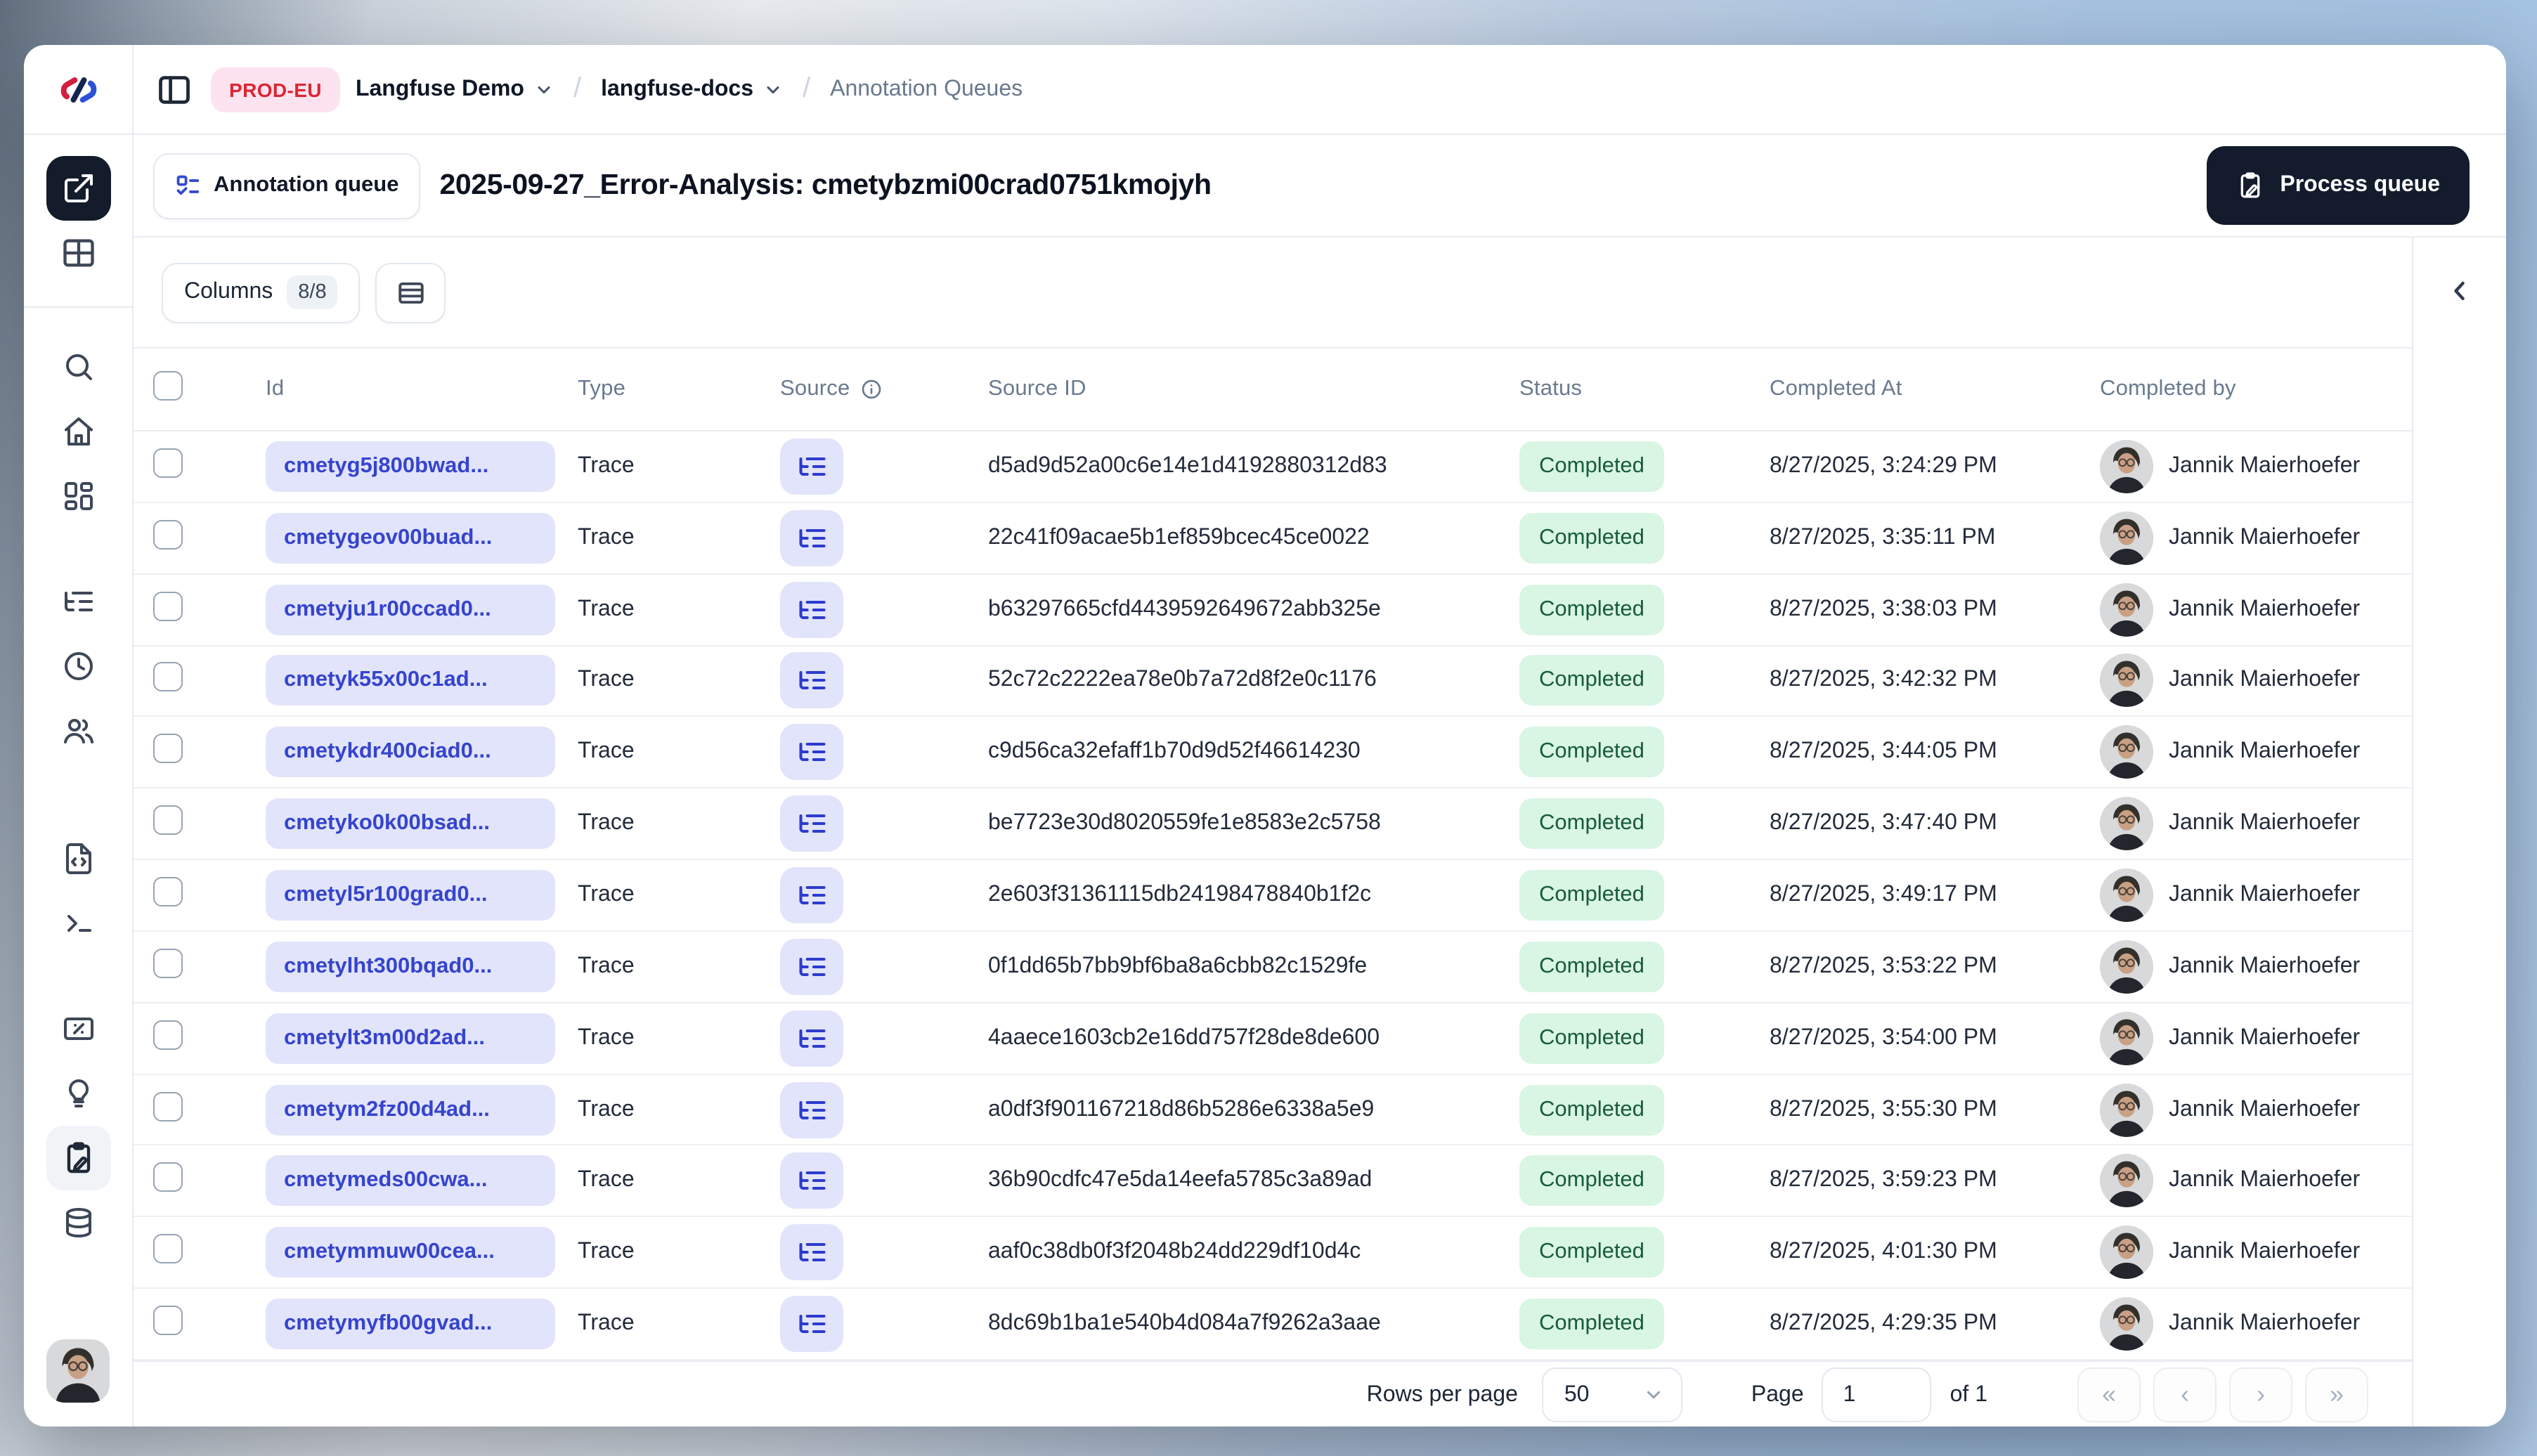 The image size is (2537, 1456). Describe the element at coordinates (455, 89) in the screenshot. I see `org-switcher: Langfuse Demo` at that location.